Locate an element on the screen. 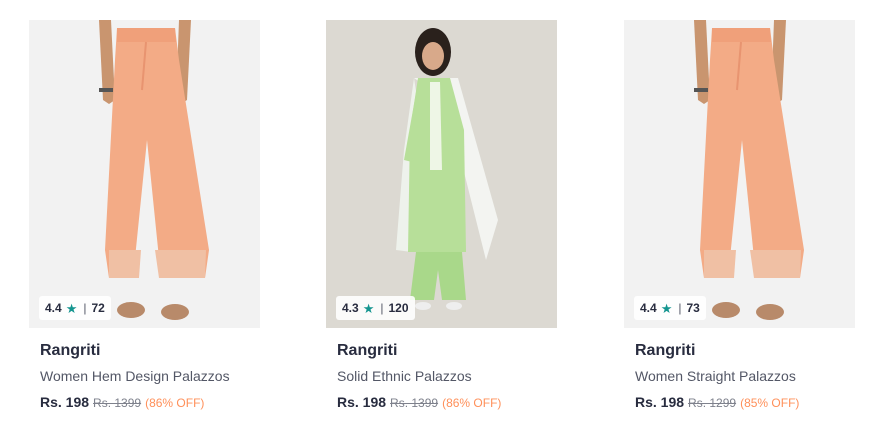 The width and height of the screenshot is (879, 437). product-title: Women Hem Design Palazzos is located at coordinates (135, 376).